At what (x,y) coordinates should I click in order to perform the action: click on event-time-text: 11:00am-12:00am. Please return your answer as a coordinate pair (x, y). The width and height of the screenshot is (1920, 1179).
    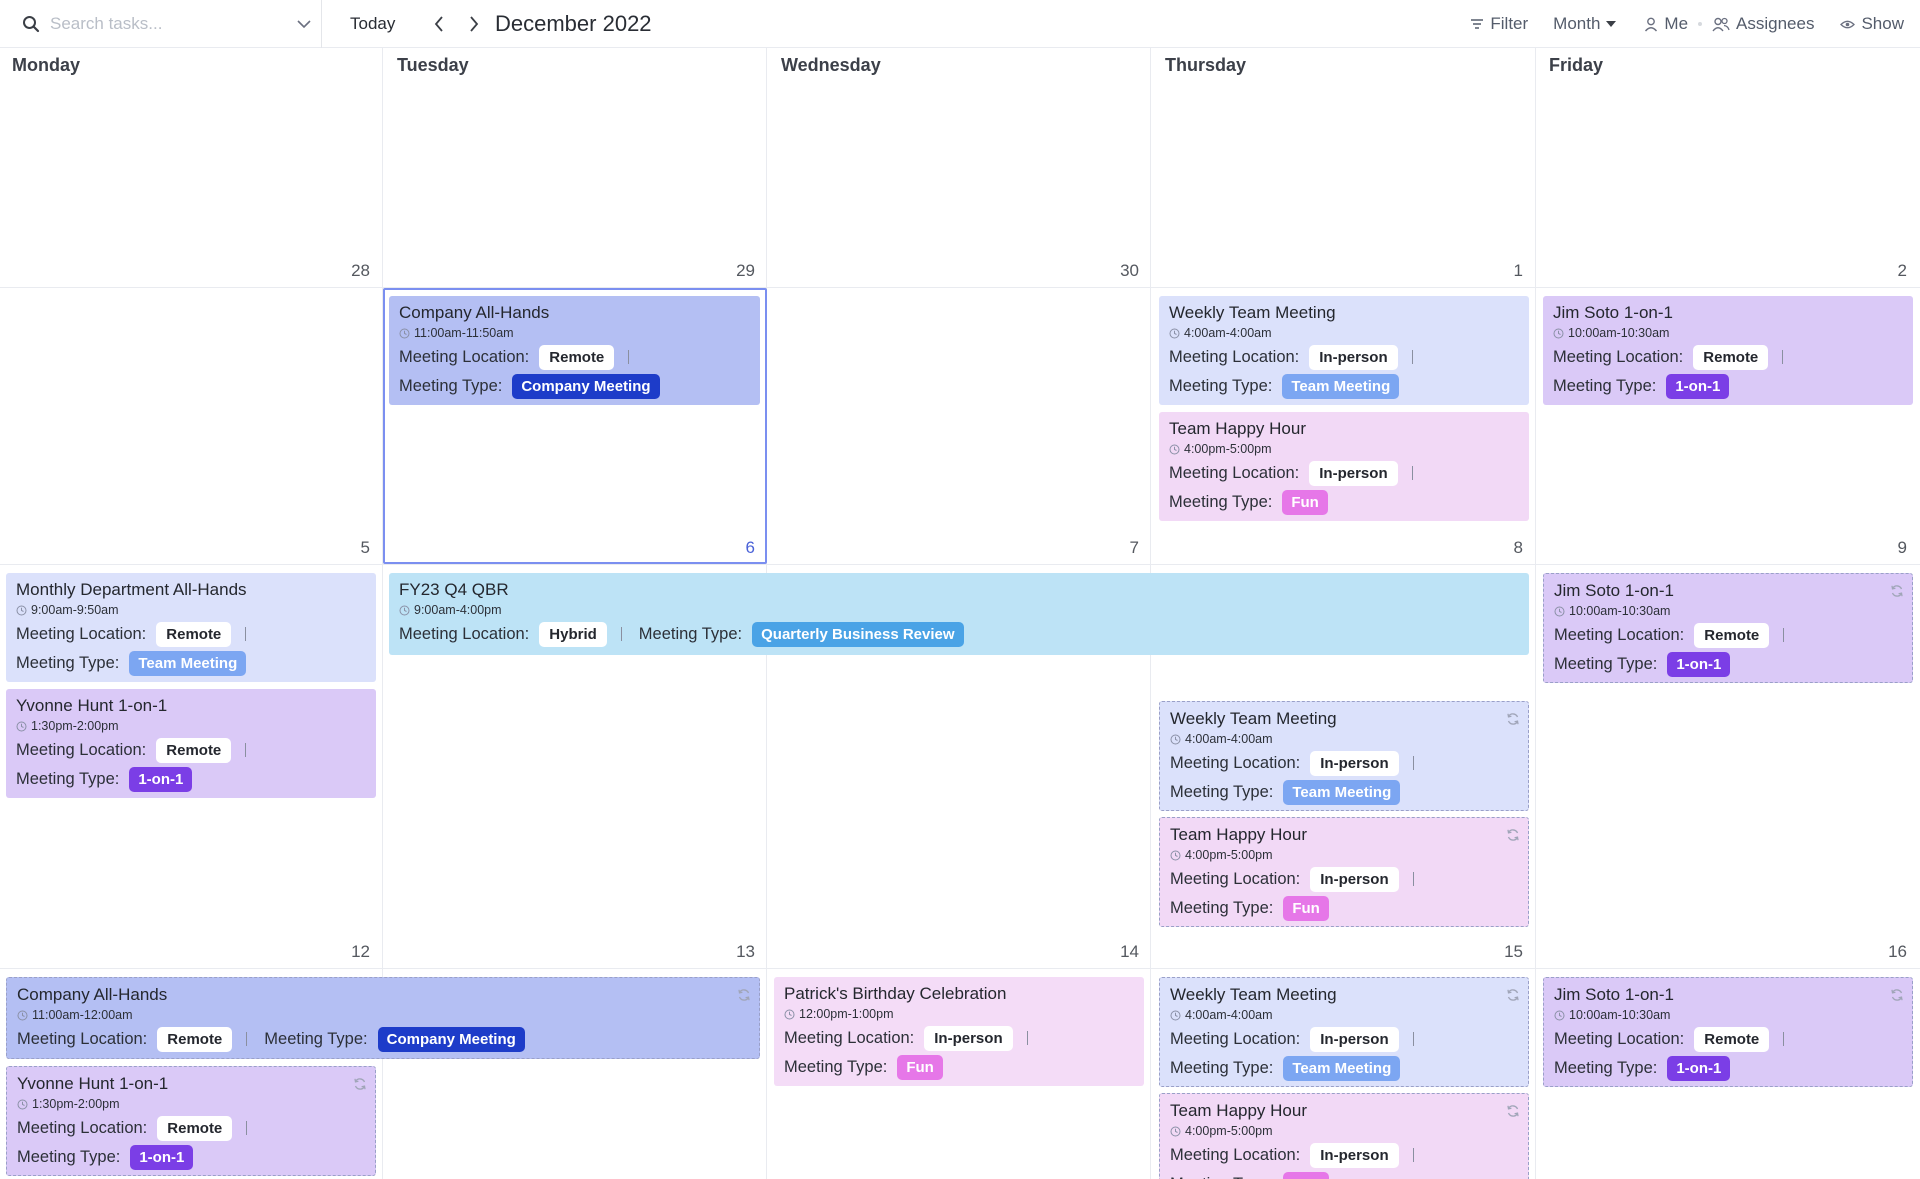
    Looking at the image, I should click on (82, 1015).